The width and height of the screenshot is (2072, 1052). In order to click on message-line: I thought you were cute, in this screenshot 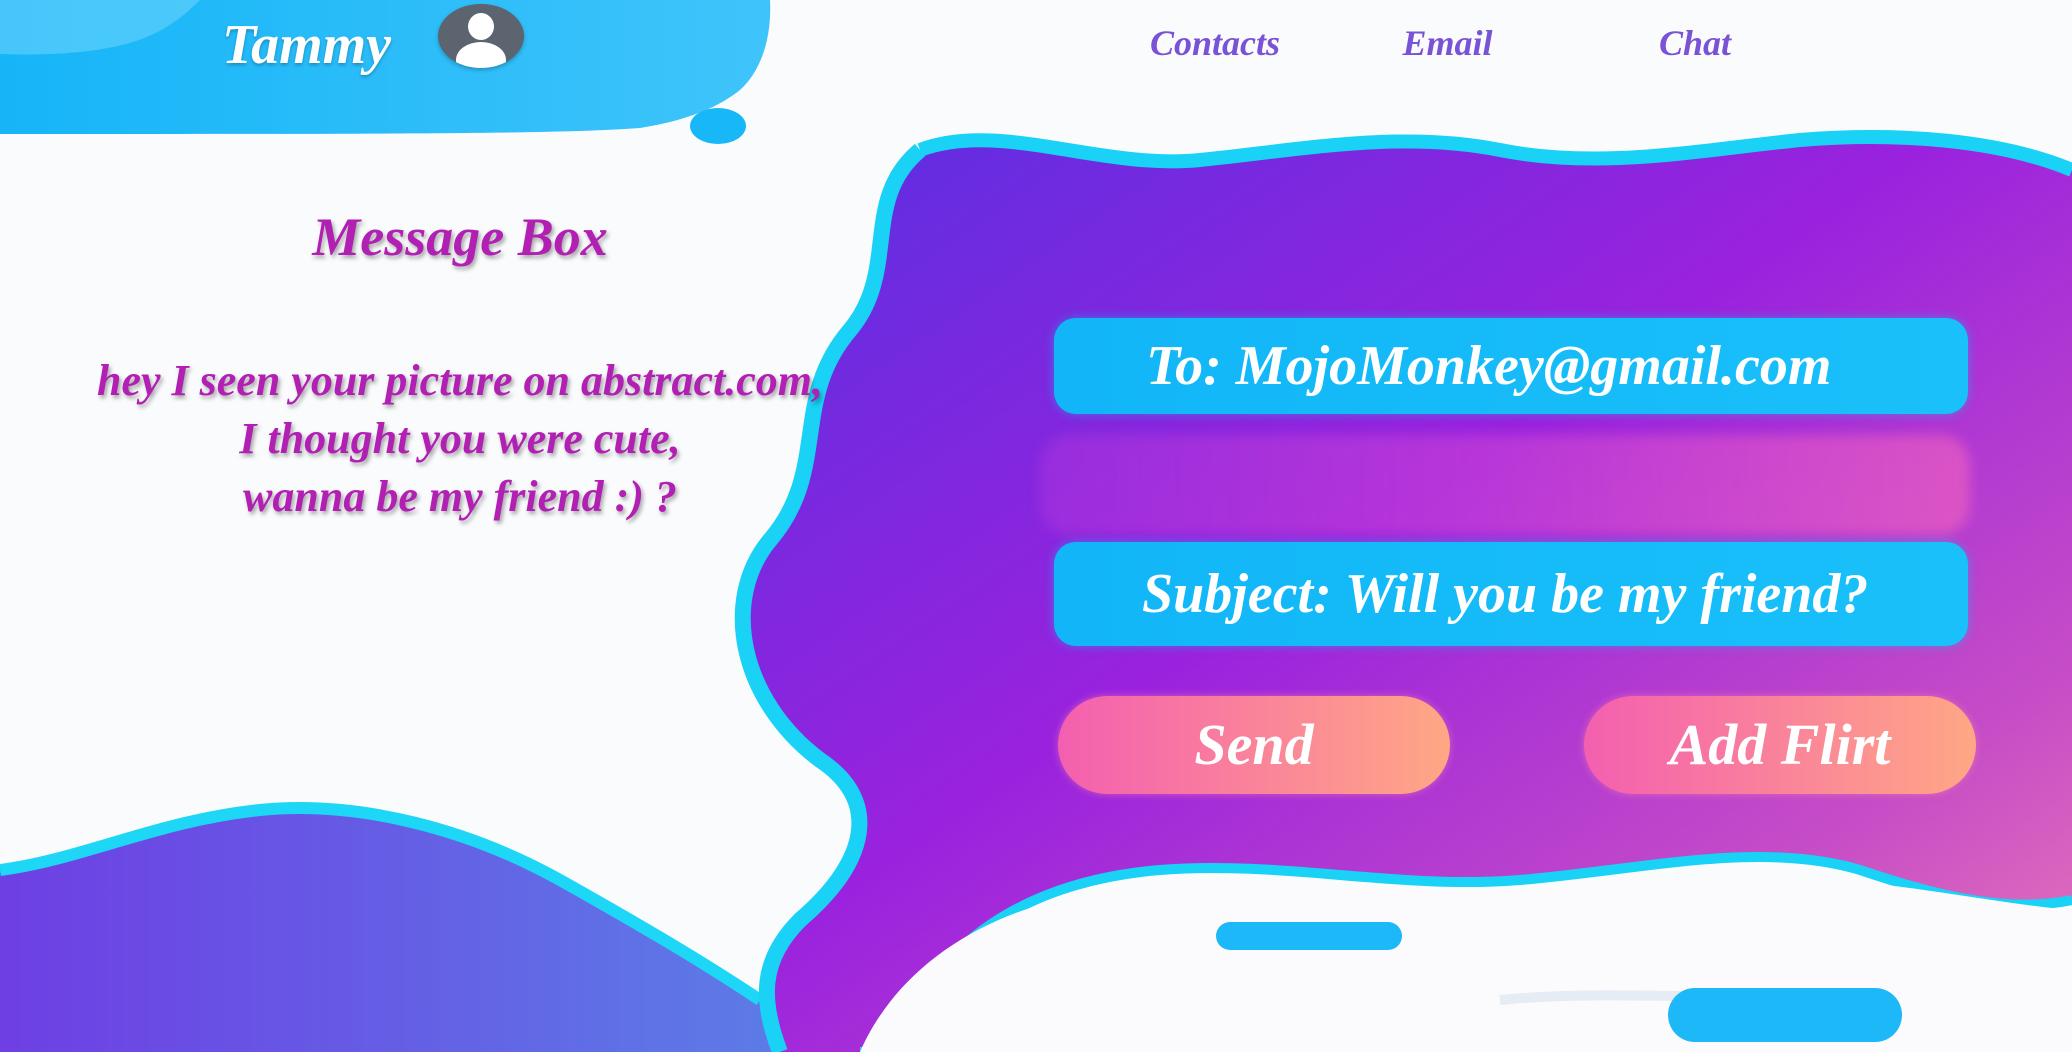, I will do `click(460, 438)`.